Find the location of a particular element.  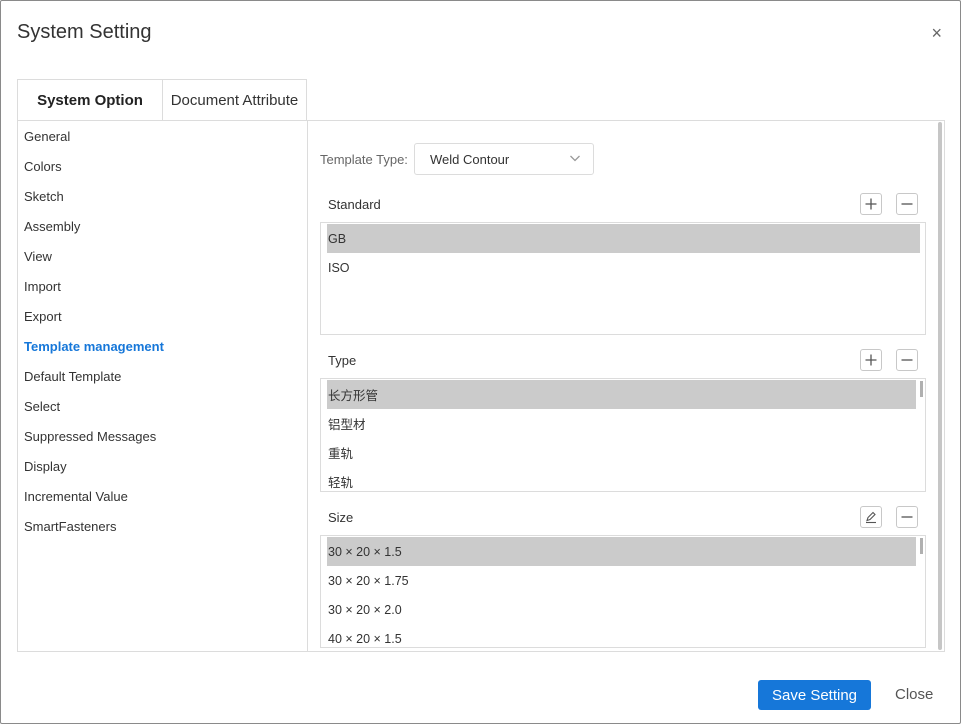

template-type-value: Weld Contour is located at coordinates (470, 159).